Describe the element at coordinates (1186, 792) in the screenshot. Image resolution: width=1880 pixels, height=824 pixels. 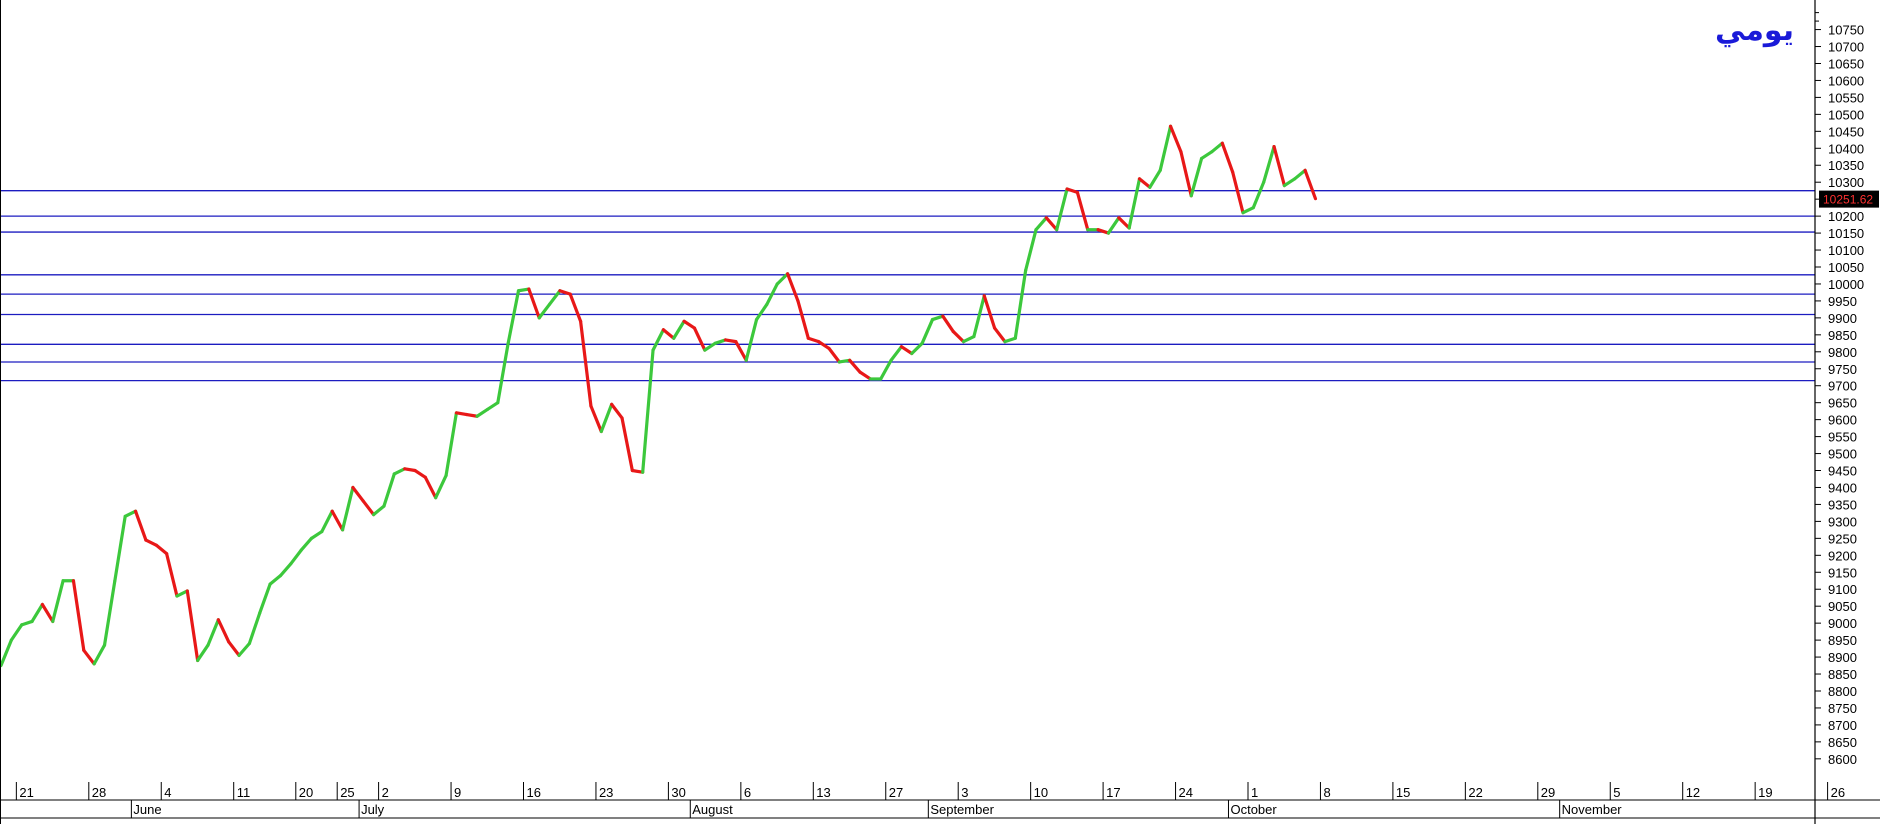
I see `x-day-label: 24` at that location.